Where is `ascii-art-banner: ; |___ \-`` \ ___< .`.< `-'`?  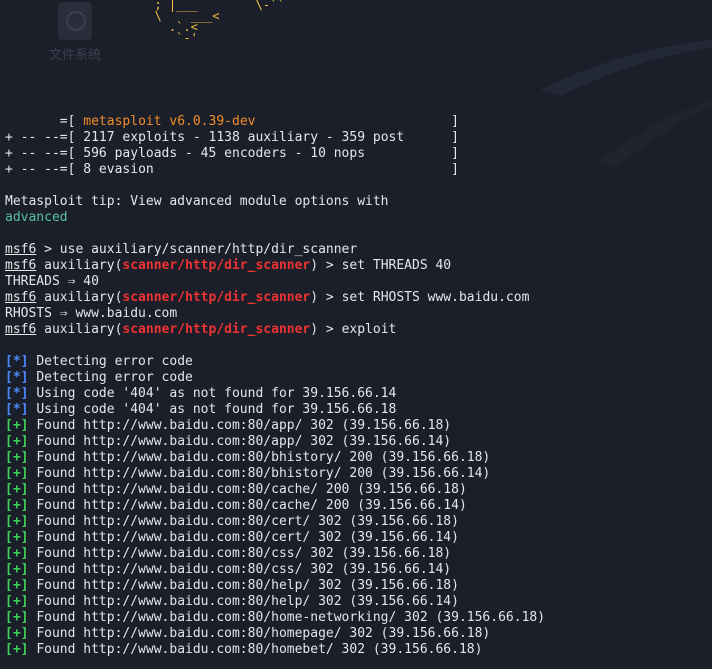 ascii-art-banner: ; |___ \-`` \ ___< .`.< `-' is located at coordinates (219, 22).